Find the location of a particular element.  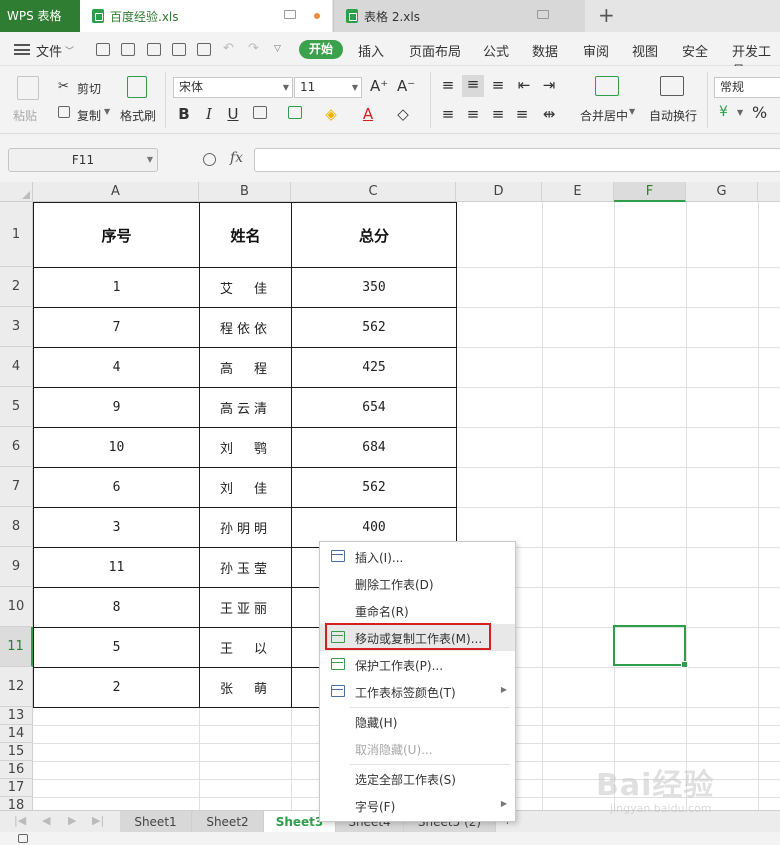

formula-input is located at coordinates (517, 160).